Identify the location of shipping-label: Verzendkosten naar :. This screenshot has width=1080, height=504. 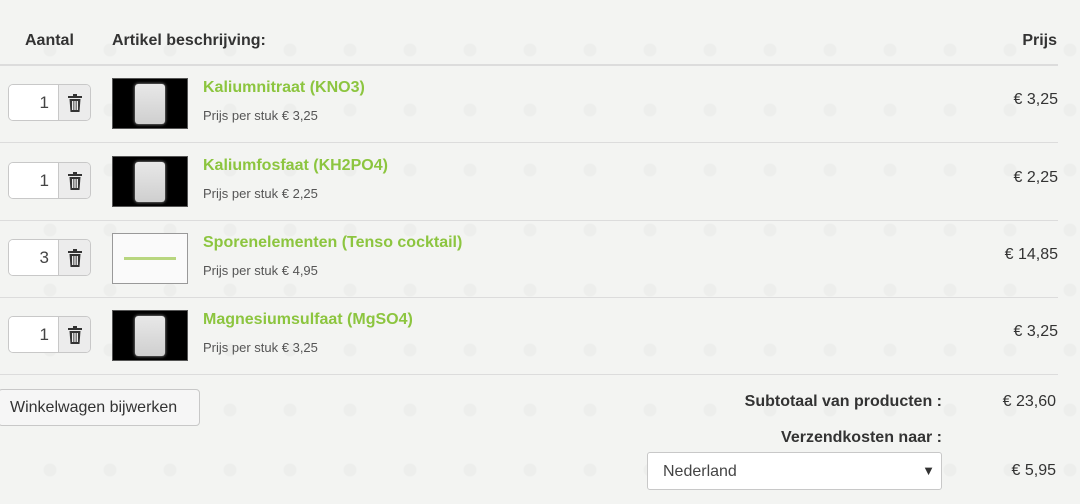
(861, 437).